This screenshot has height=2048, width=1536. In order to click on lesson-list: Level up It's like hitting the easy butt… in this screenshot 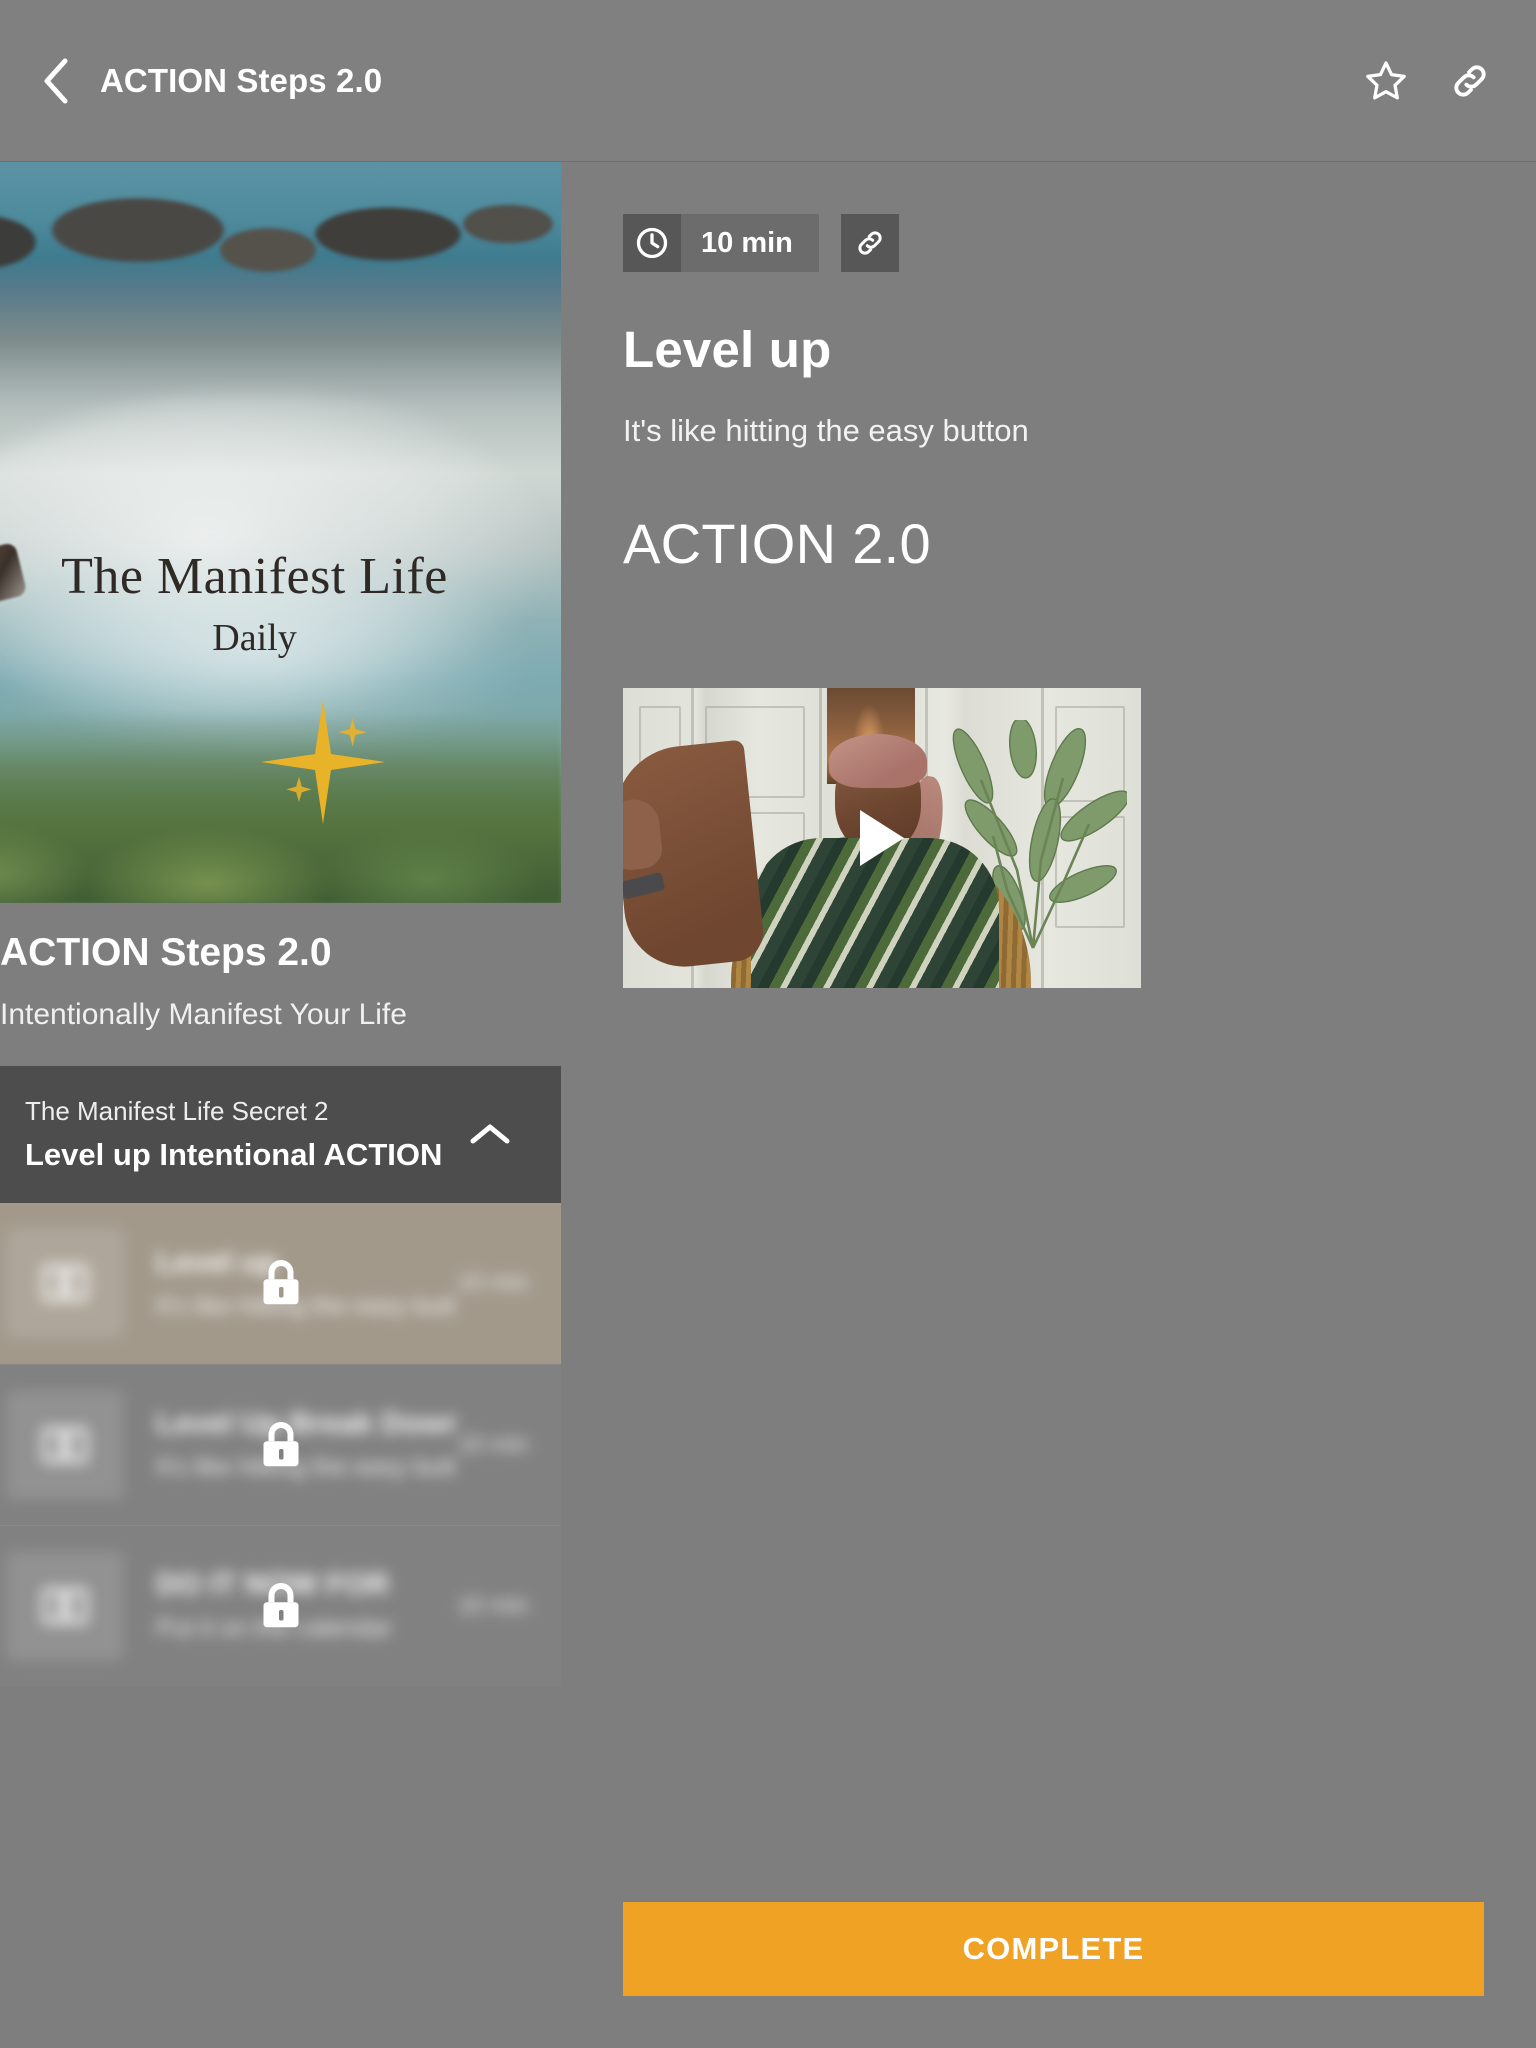, I will do `click(280, 1444)`.